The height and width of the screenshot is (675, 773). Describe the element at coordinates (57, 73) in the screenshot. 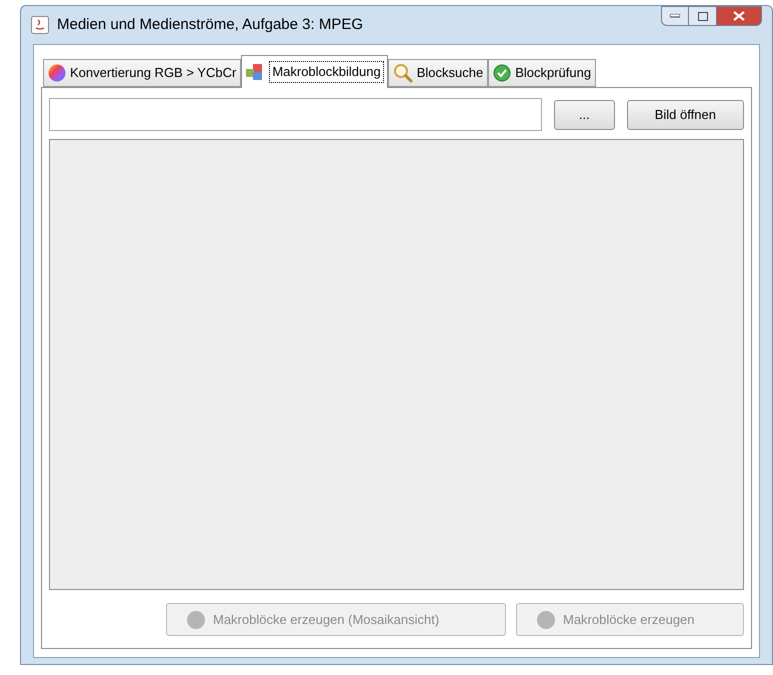

I see `color-wheel-icon` at that location.